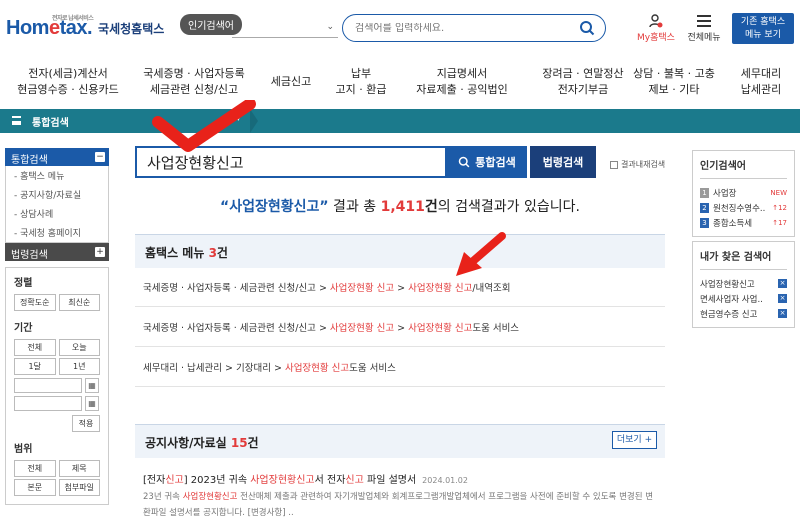  Describe the element at coordinates (79, 302) in the screenshot. I see `sort-latest-button: 최신순` at that location.